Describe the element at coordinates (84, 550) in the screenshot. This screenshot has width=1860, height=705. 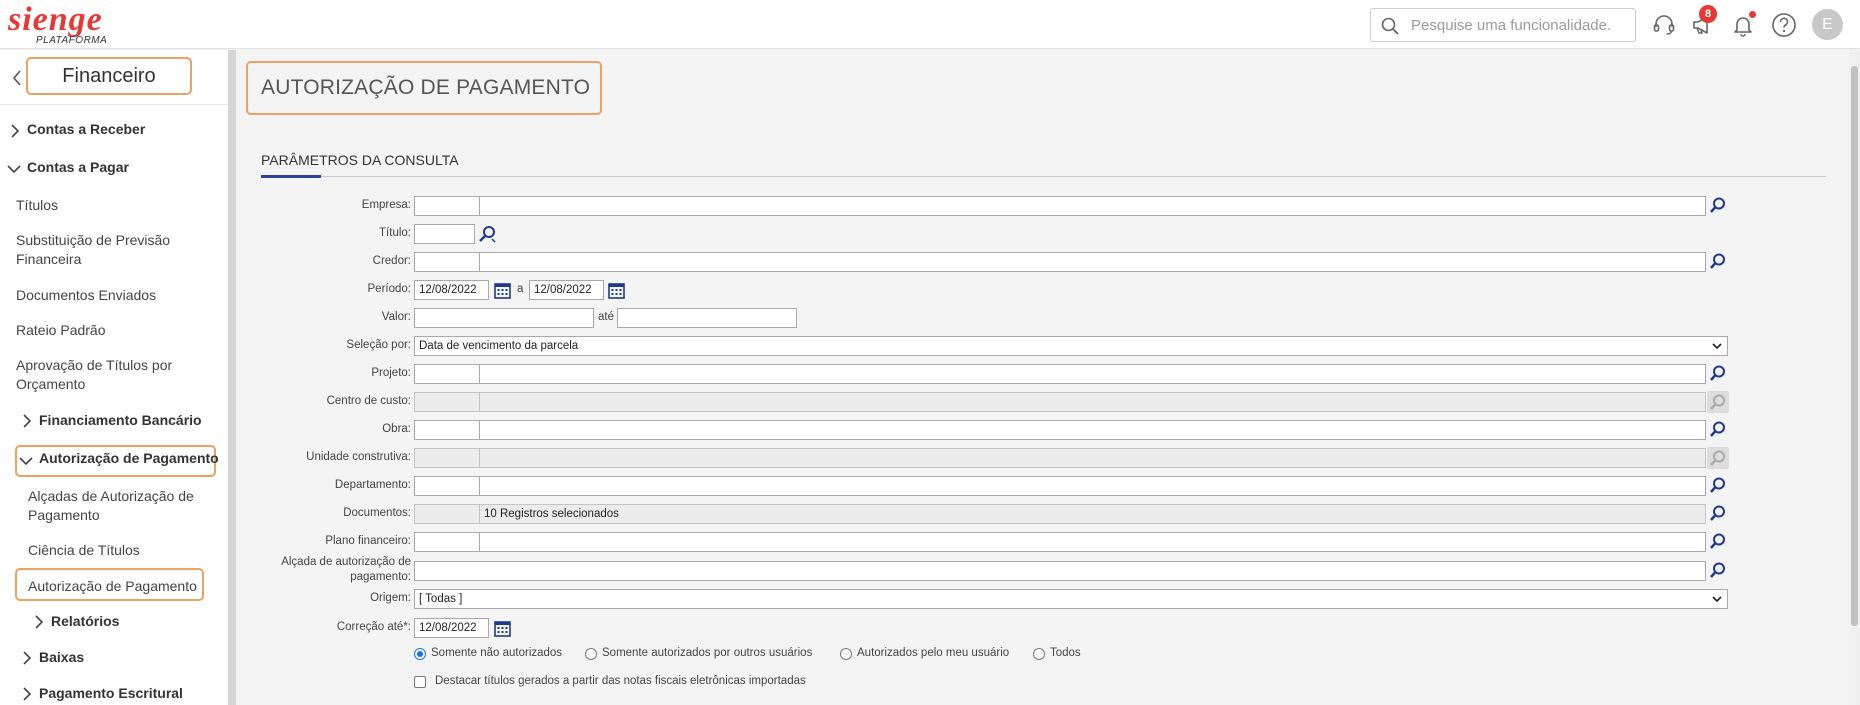
I see `sidebar-item-ciencia: Ciência de Títulos` at that location.